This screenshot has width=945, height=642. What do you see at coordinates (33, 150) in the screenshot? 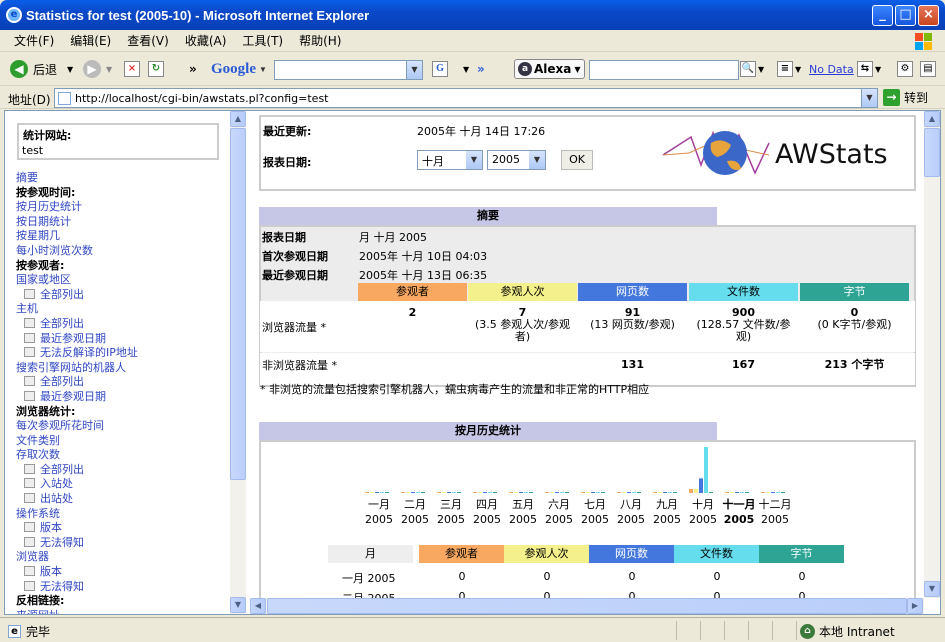
I see `site-name: test` at bounding box center [33, 150].